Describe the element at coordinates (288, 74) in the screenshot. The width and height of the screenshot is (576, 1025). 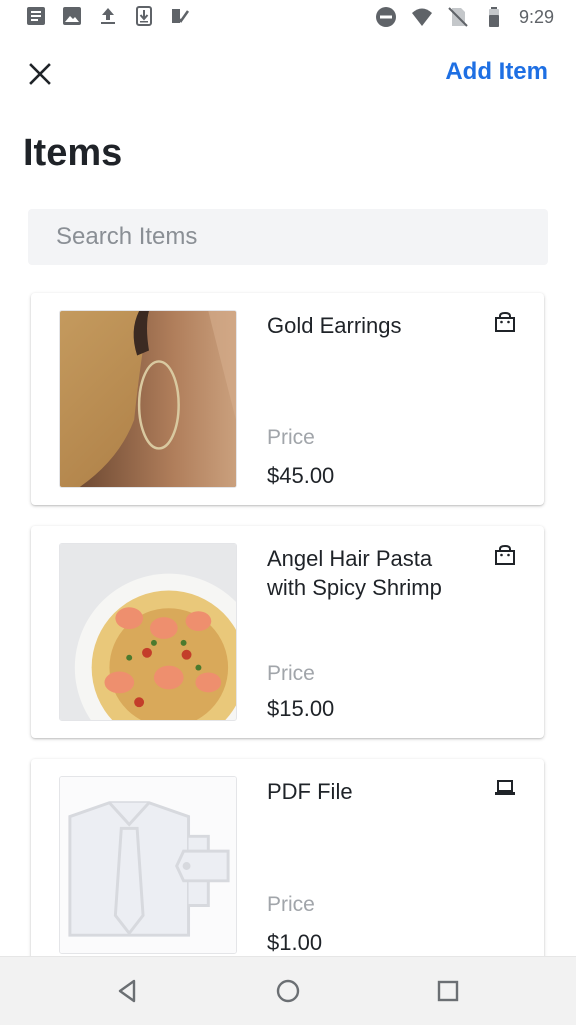
I see `app-bar: Add Item` at that location.